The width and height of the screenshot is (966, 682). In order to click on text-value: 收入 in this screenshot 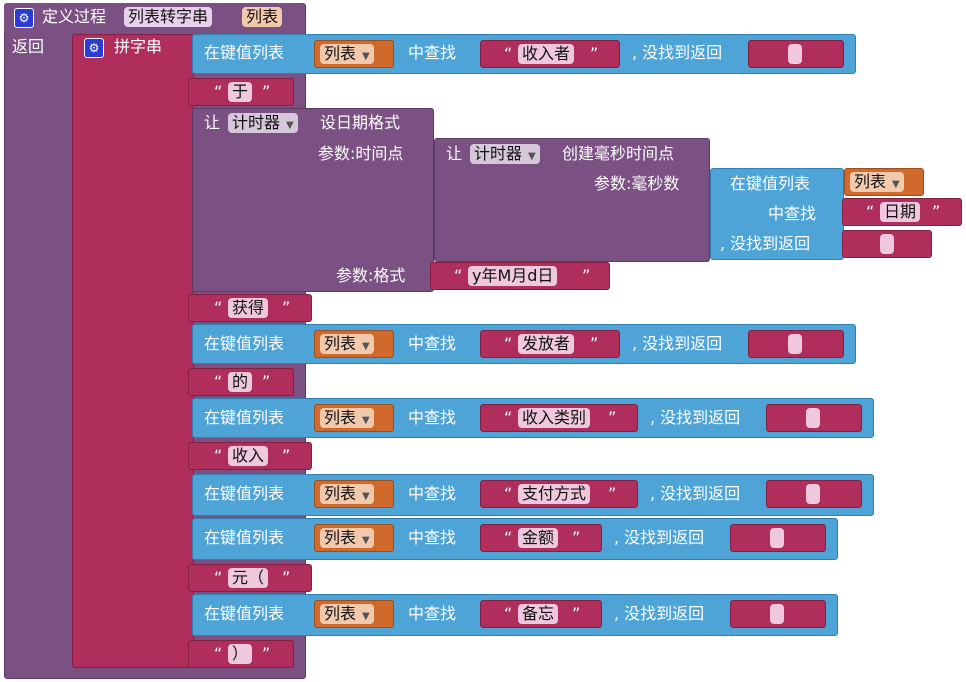, I will do `click(248, 456)`.